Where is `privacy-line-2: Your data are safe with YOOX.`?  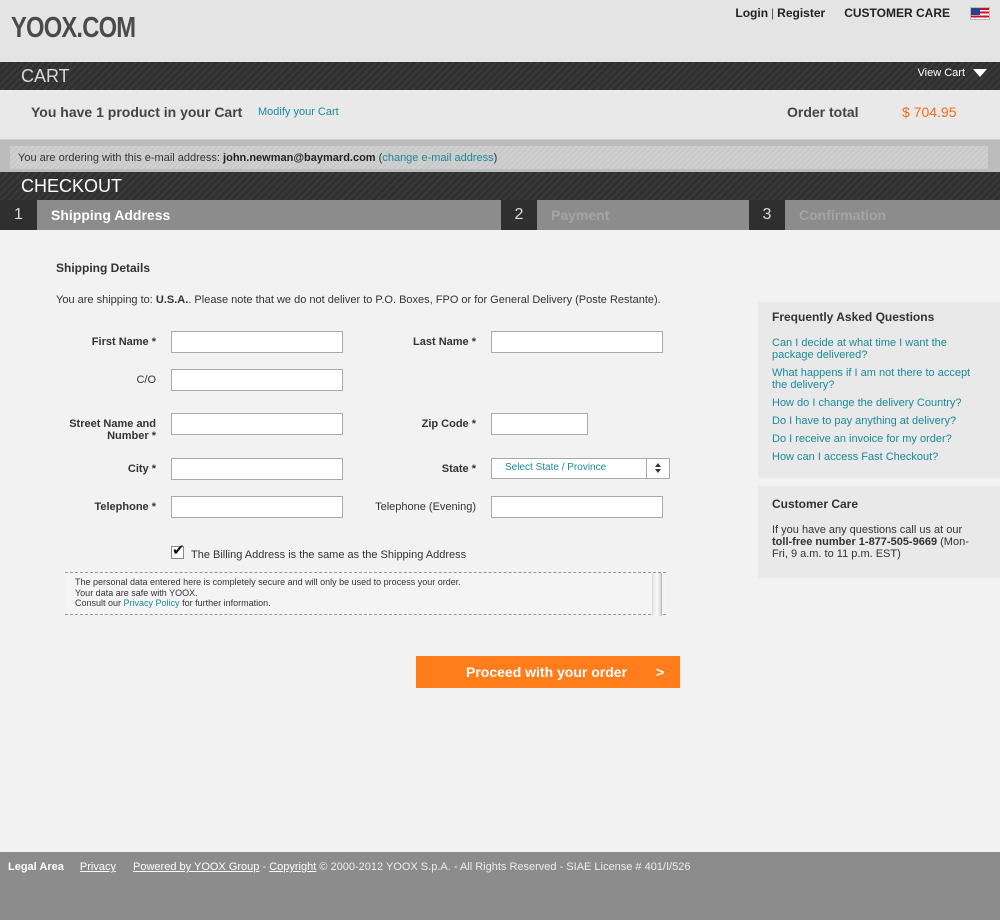
privacy-line-2: Your data are safe with YOOX. is located at coordinates (136, 592).